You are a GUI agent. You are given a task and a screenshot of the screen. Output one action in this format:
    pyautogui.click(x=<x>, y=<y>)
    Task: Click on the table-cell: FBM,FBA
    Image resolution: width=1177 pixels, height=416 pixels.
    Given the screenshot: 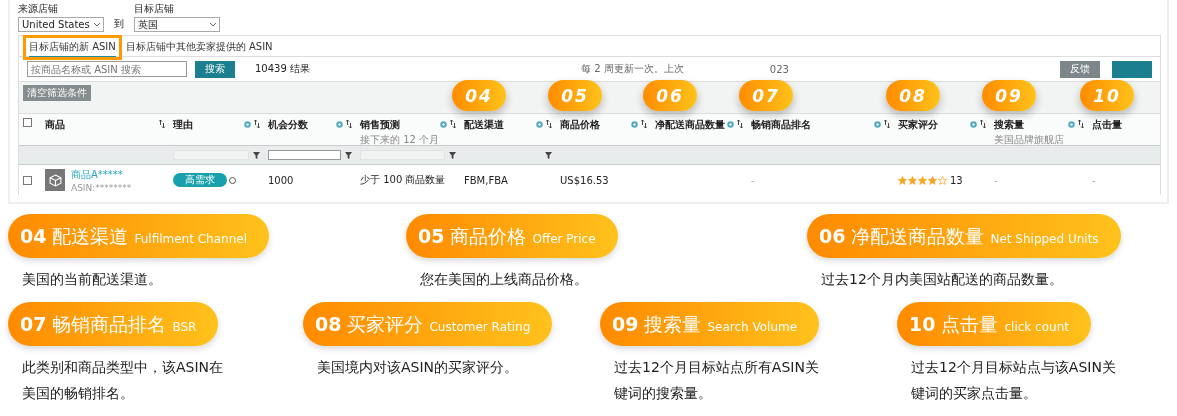 What is the action you would take?
    pyautogui.click(x=486, y=180)
    